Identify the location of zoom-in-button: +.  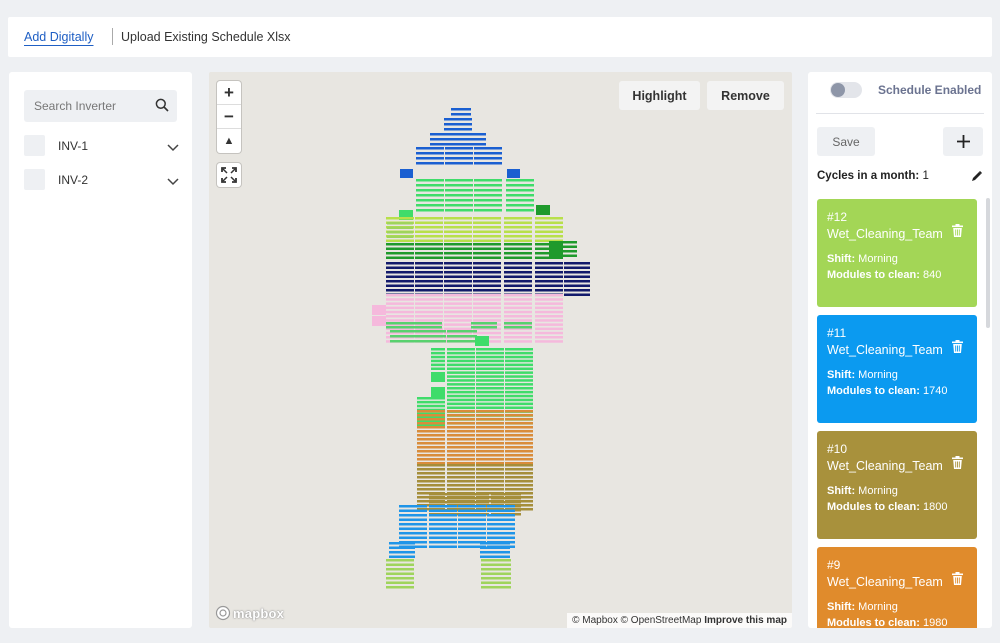
(229, 93).